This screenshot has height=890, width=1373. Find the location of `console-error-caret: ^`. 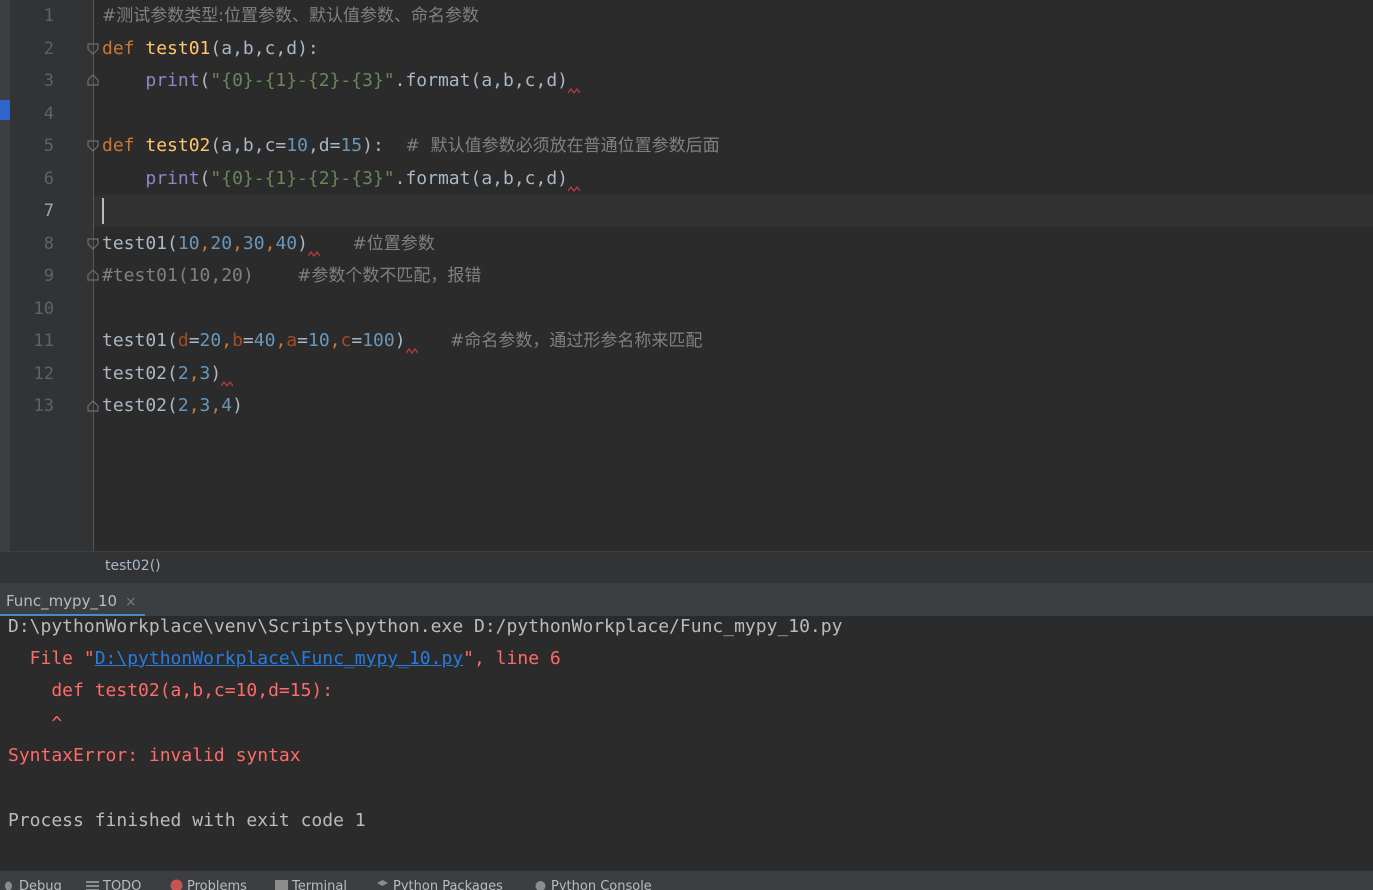

console-error-caret: ^ is located at coordinates (35, 723).